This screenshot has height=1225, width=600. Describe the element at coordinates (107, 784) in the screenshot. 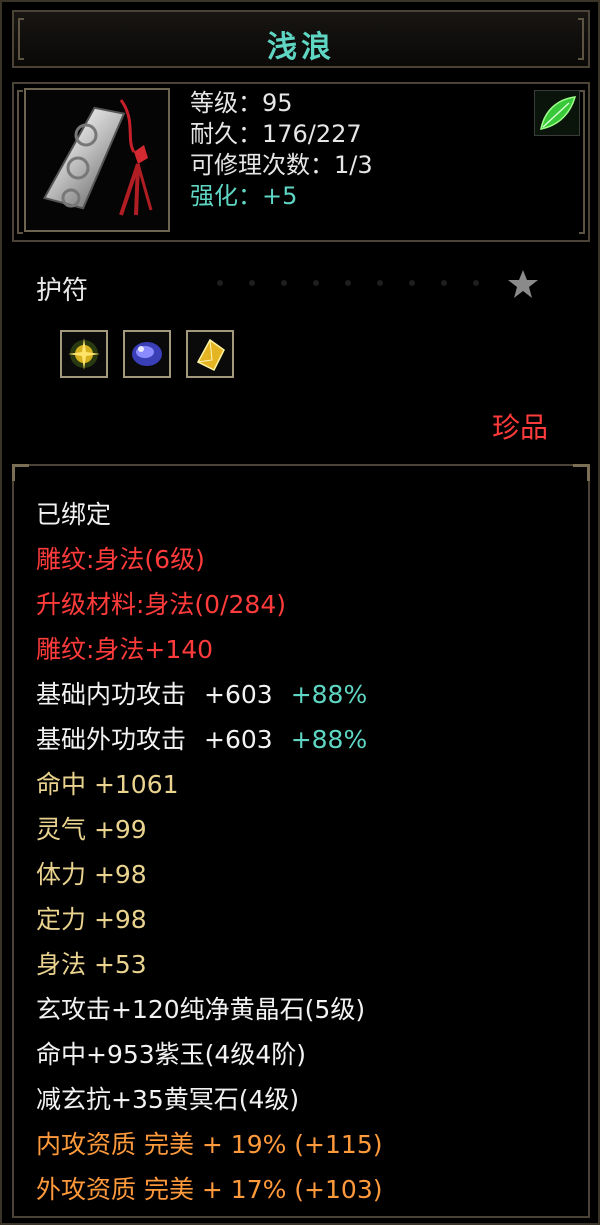

I see `hit-stat: 命中 +1061` at that location.